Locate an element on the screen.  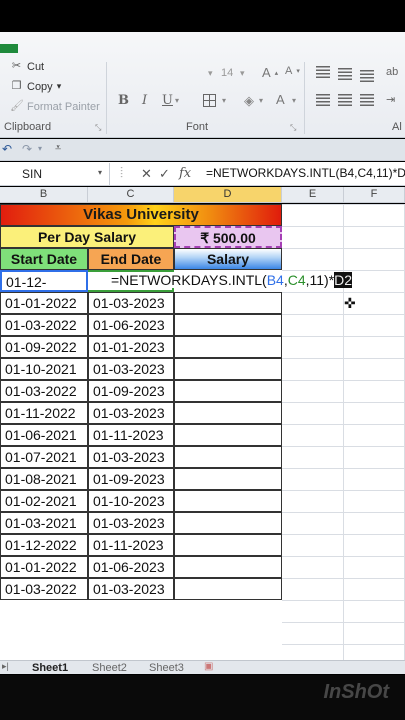
end-date-cell: 01-01-2023 is located at coordinates (131, 347).